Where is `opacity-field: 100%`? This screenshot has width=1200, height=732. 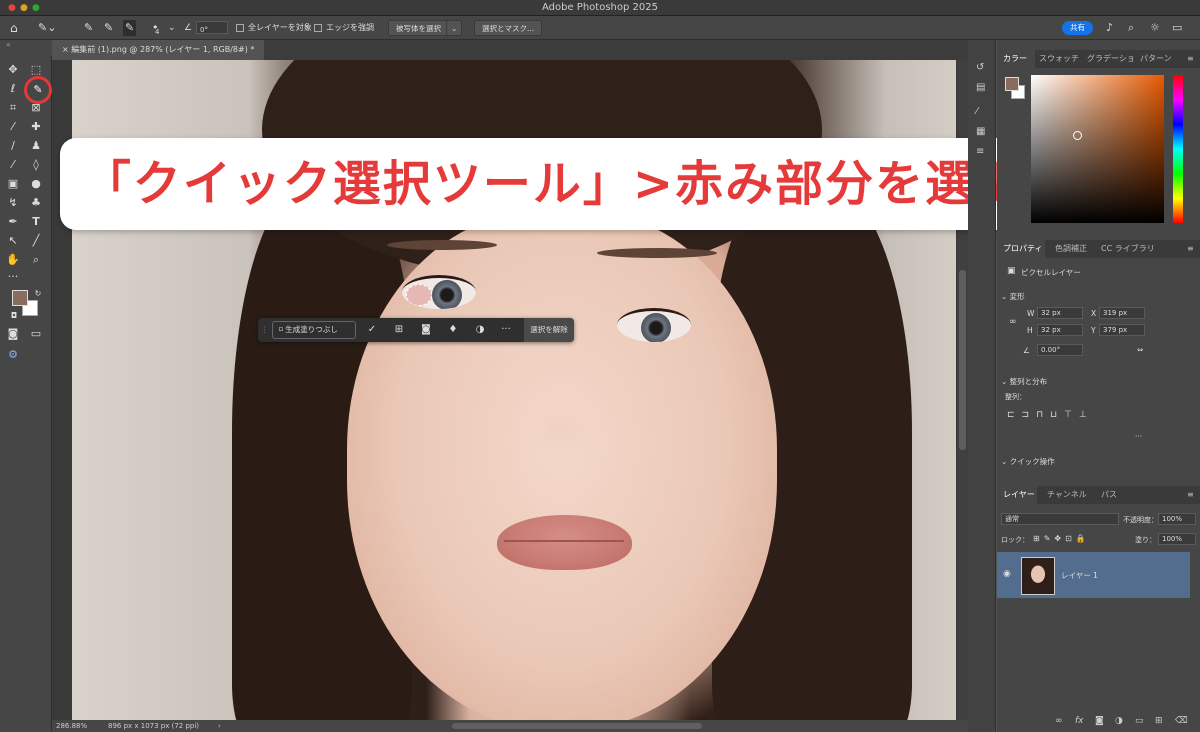
opacity-field: 100% is located at coordinates (1177, 519).